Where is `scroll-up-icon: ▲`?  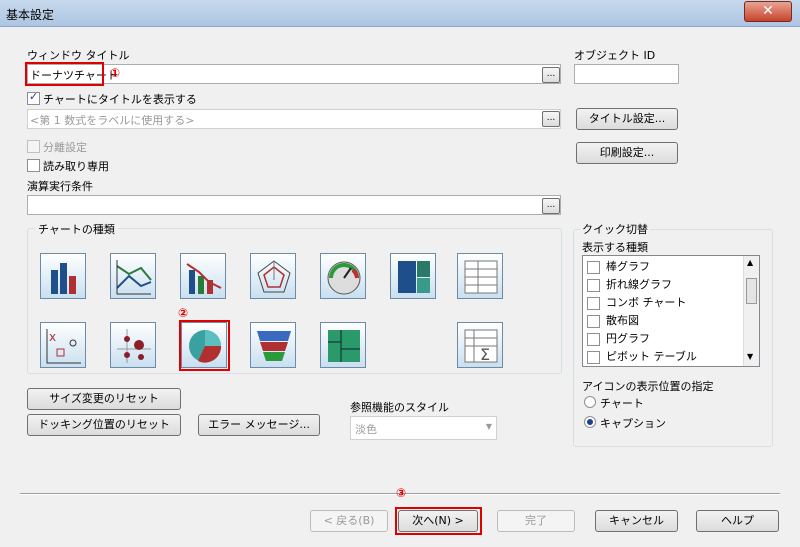 scroll-up-icon: ▲ is located at coordinates (750, 262).